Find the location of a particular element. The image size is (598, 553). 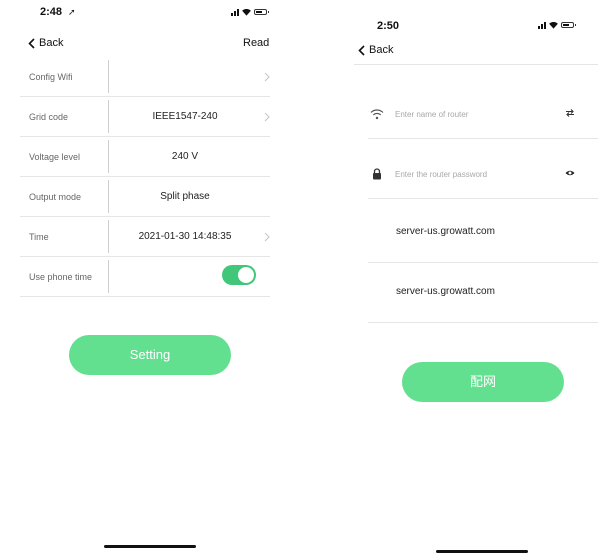

wifi-icon is located at coordinates (377, 114).